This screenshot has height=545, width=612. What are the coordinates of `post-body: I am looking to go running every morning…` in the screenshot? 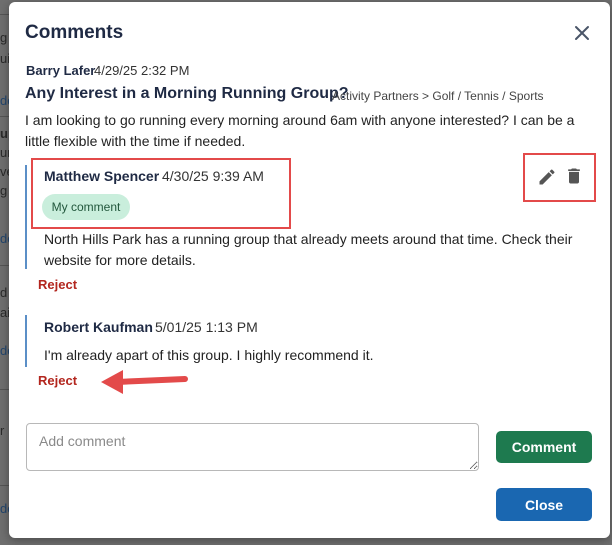 It's located at (300, 130).